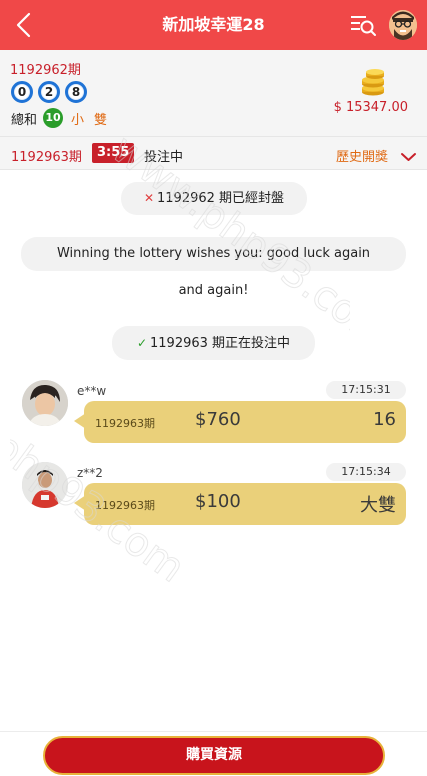 The width and height of the screenshot is (427, 776). I want to click on chevron-down-icon, so click(408, 154).